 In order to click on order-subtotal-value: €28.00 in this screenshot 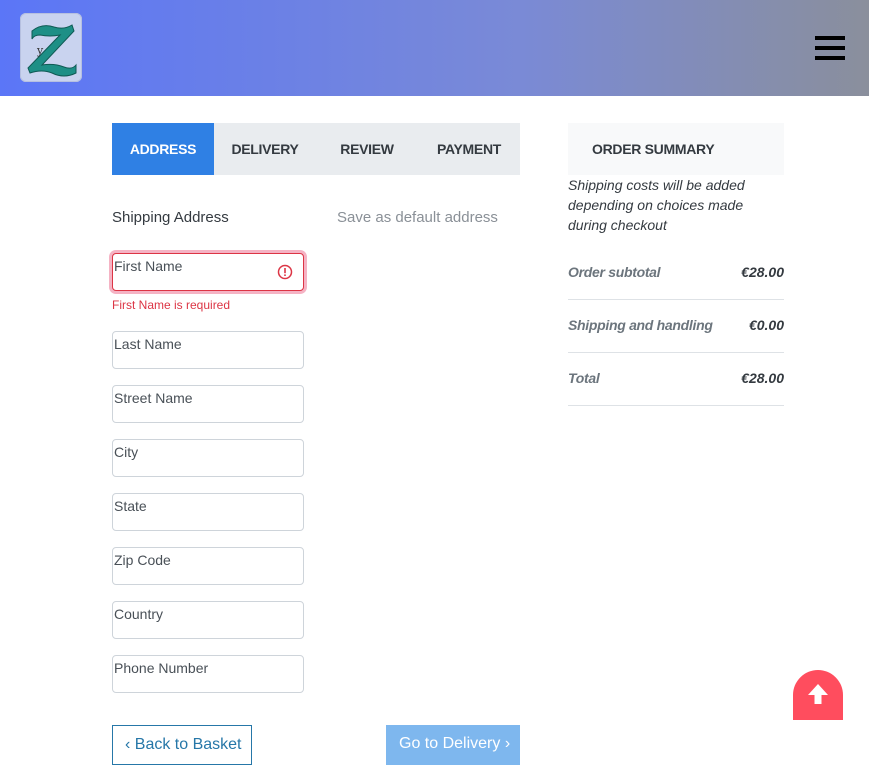, I will do `click(762, 272)`.